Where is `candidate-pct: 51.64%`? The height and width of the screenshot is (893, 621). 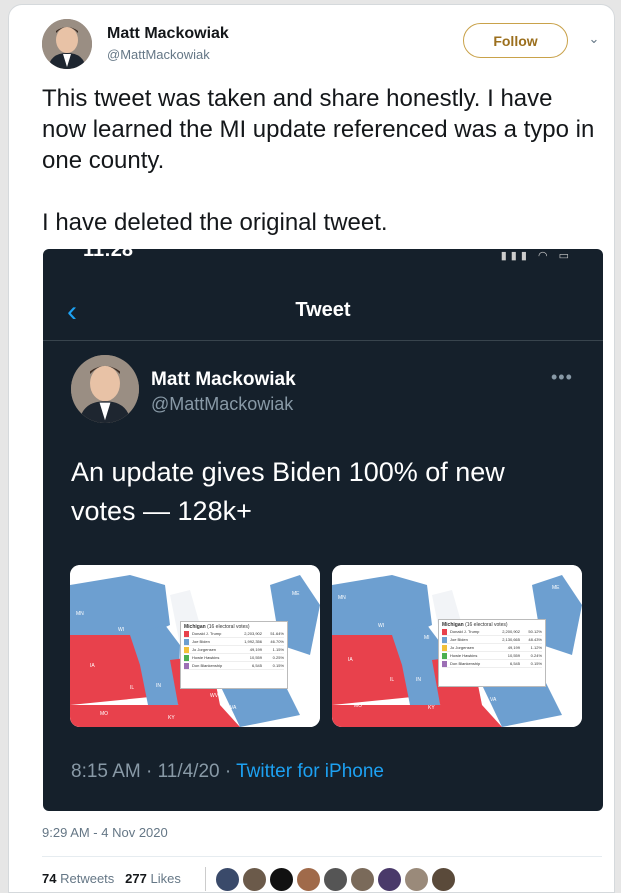 candidate-pct: 51.64% is located at coordinates (277, 633).